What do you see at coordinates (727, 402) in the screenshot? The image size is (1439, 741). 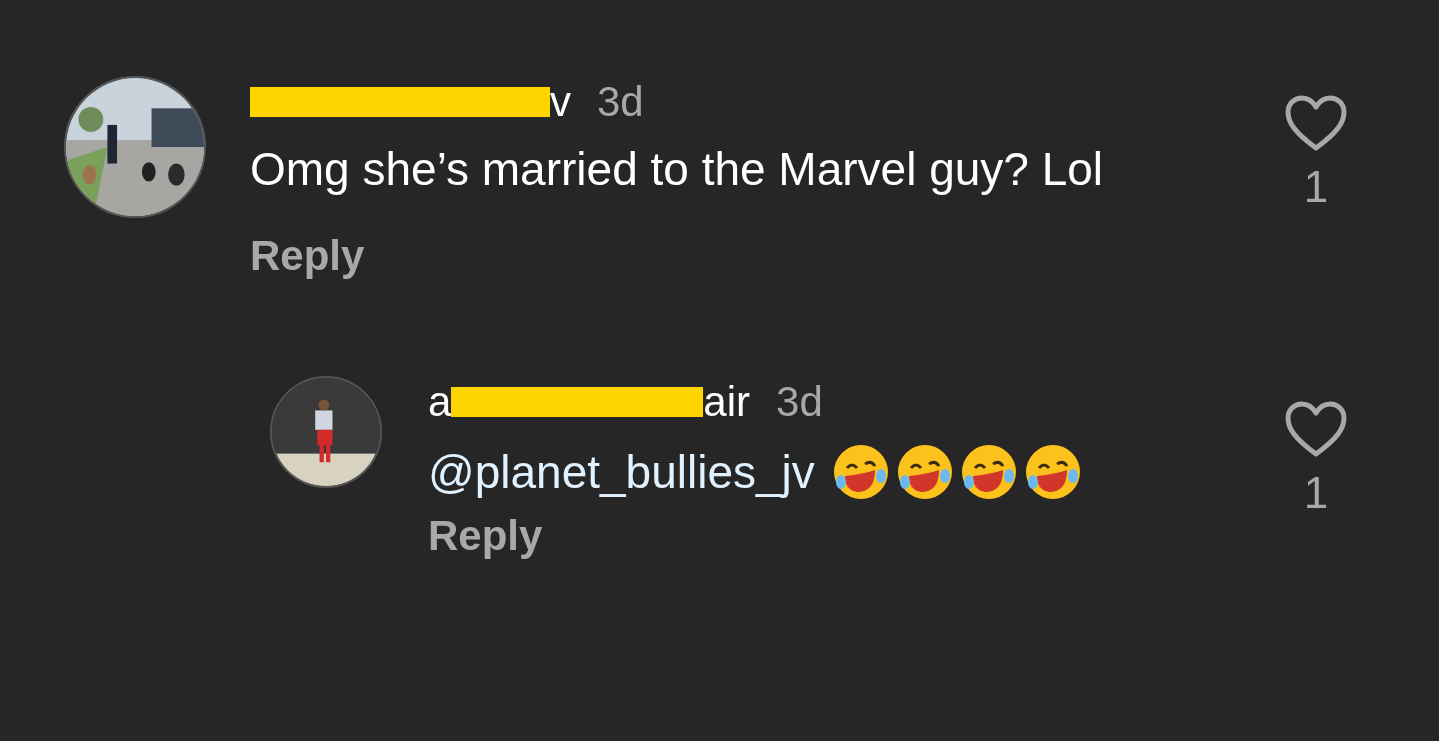 I see `username: air` at bounding box center [727, 402].